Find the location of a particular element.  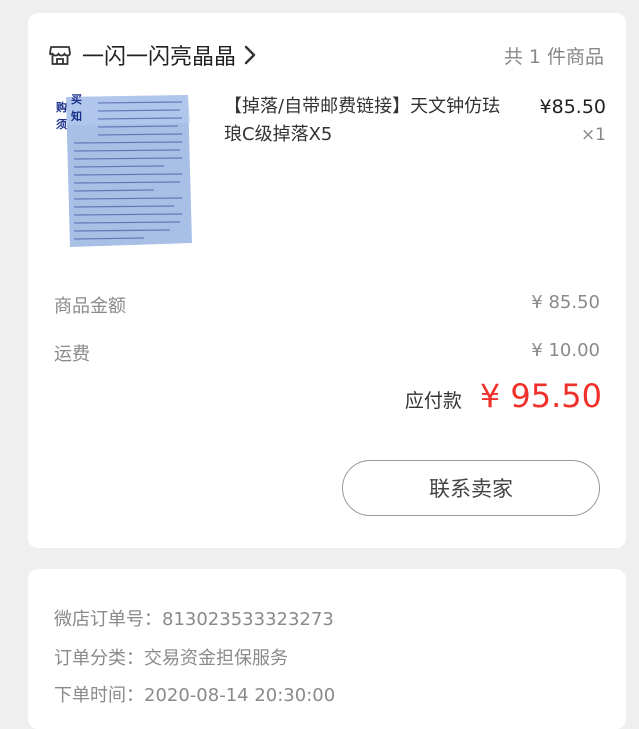

store-icon is located at coordinates (60, 55).